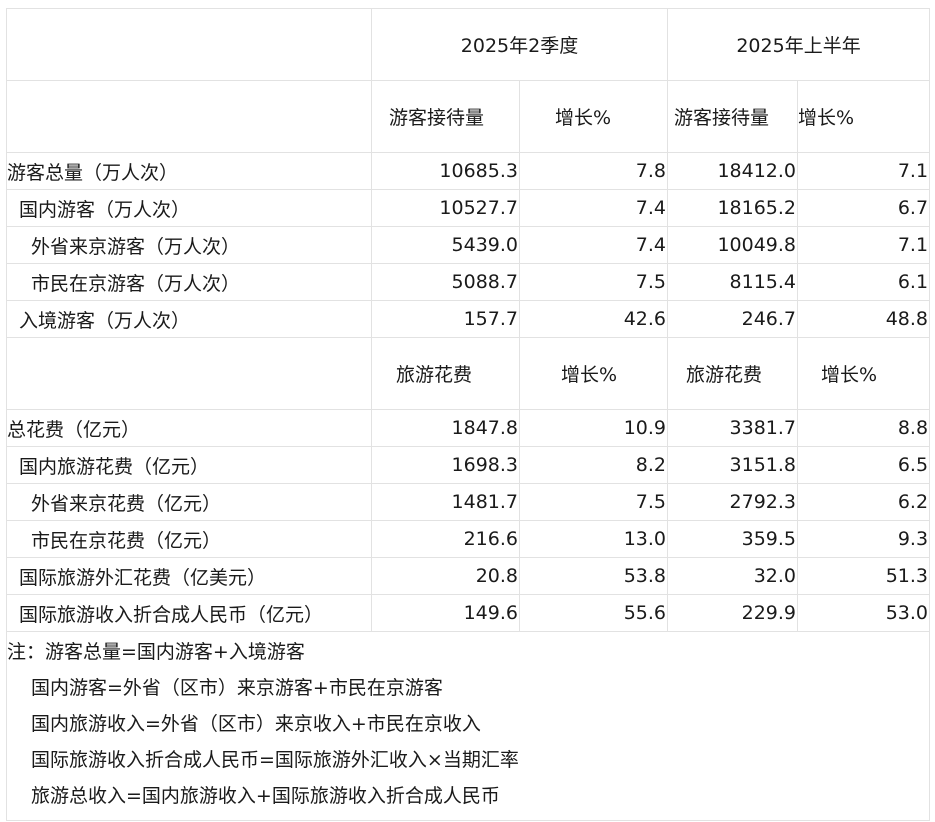 Image resolution: width=935 pixels, height=822 pixels. I want to click on visitor-q2-growth-header: 增长%, so click(593, 116).